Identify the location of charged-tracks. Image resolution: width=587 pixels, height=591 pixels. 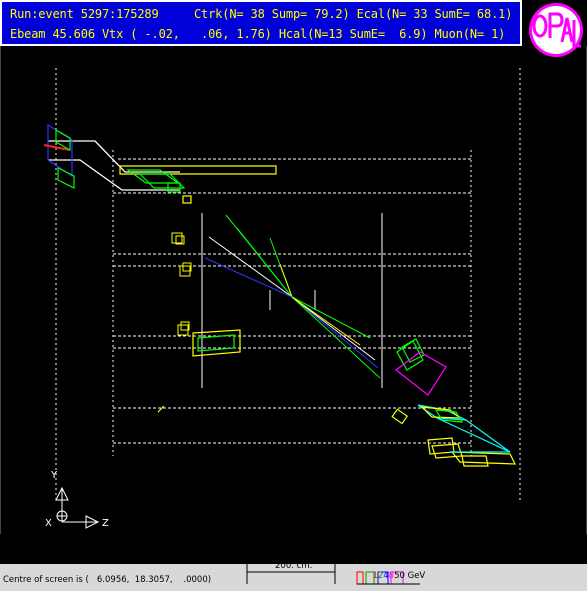
(292, 296).